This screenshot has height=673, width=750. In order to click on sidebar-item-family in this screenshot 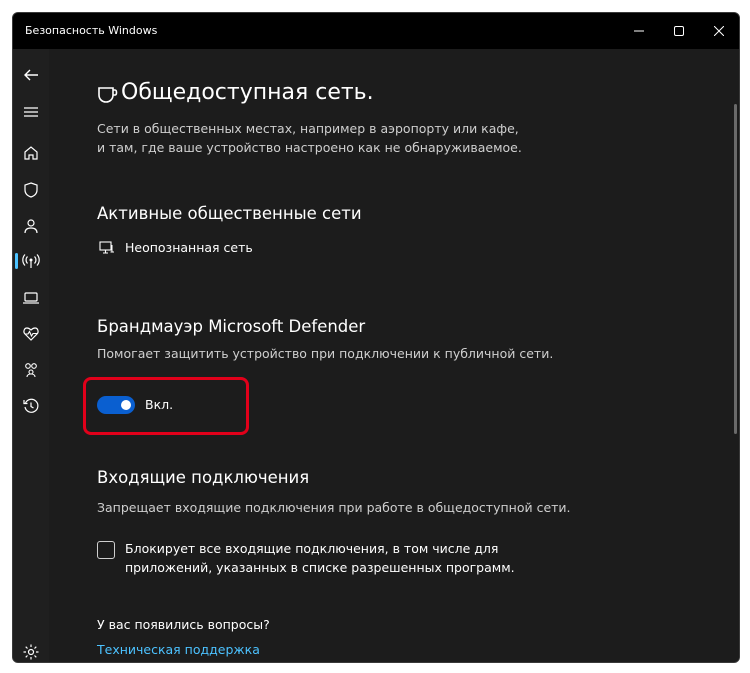, I will do `click(31, 370)`.